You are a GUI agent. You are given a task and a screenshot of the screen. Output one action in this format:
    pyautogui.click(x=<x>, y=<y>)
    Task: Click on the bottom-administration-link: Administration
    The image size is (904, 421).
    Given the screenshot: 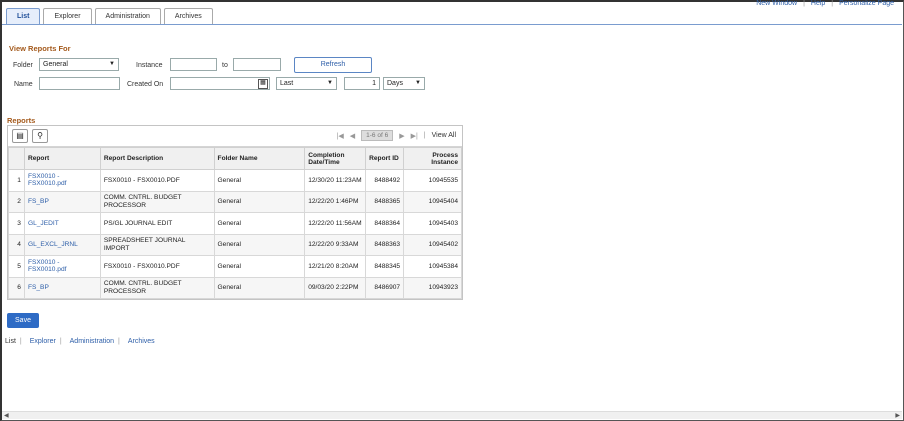 What is the action you would take?
    pyautogui.click(x=94, y=341)
    